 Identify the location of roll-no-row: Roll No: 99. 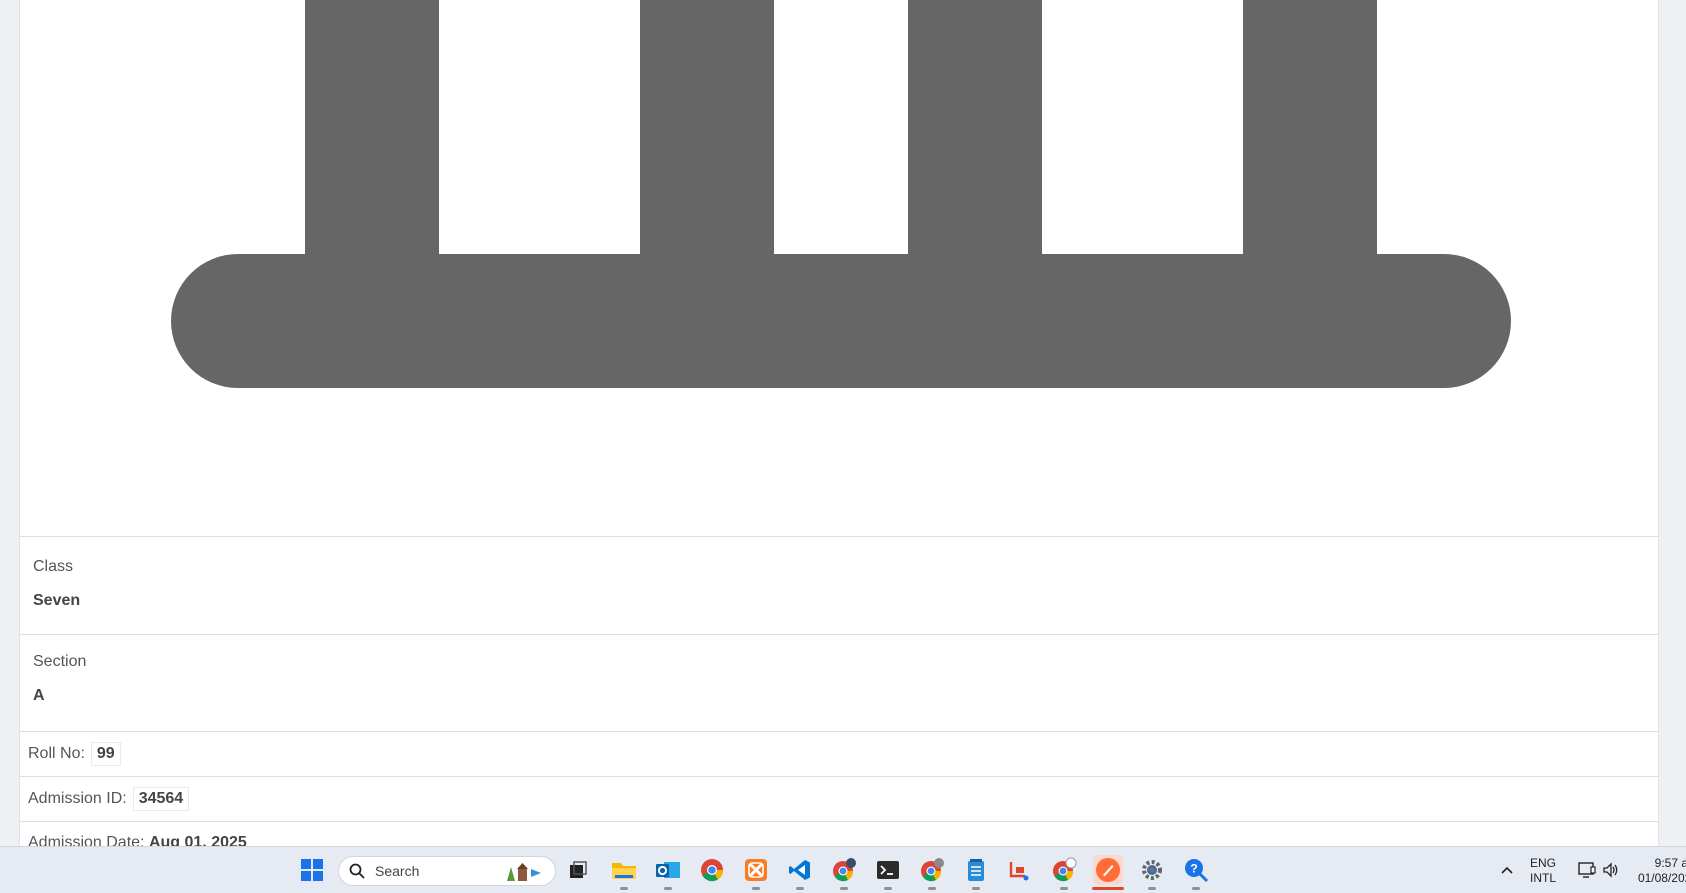
(839, 754).